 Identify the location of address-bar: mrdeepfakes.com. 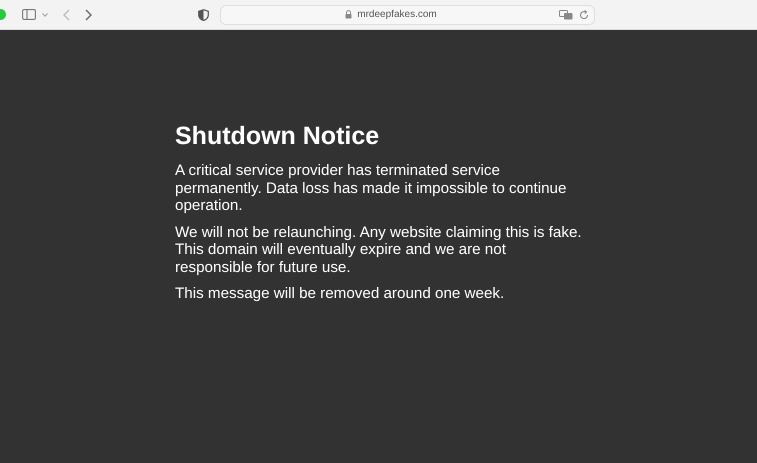
(407, 14).